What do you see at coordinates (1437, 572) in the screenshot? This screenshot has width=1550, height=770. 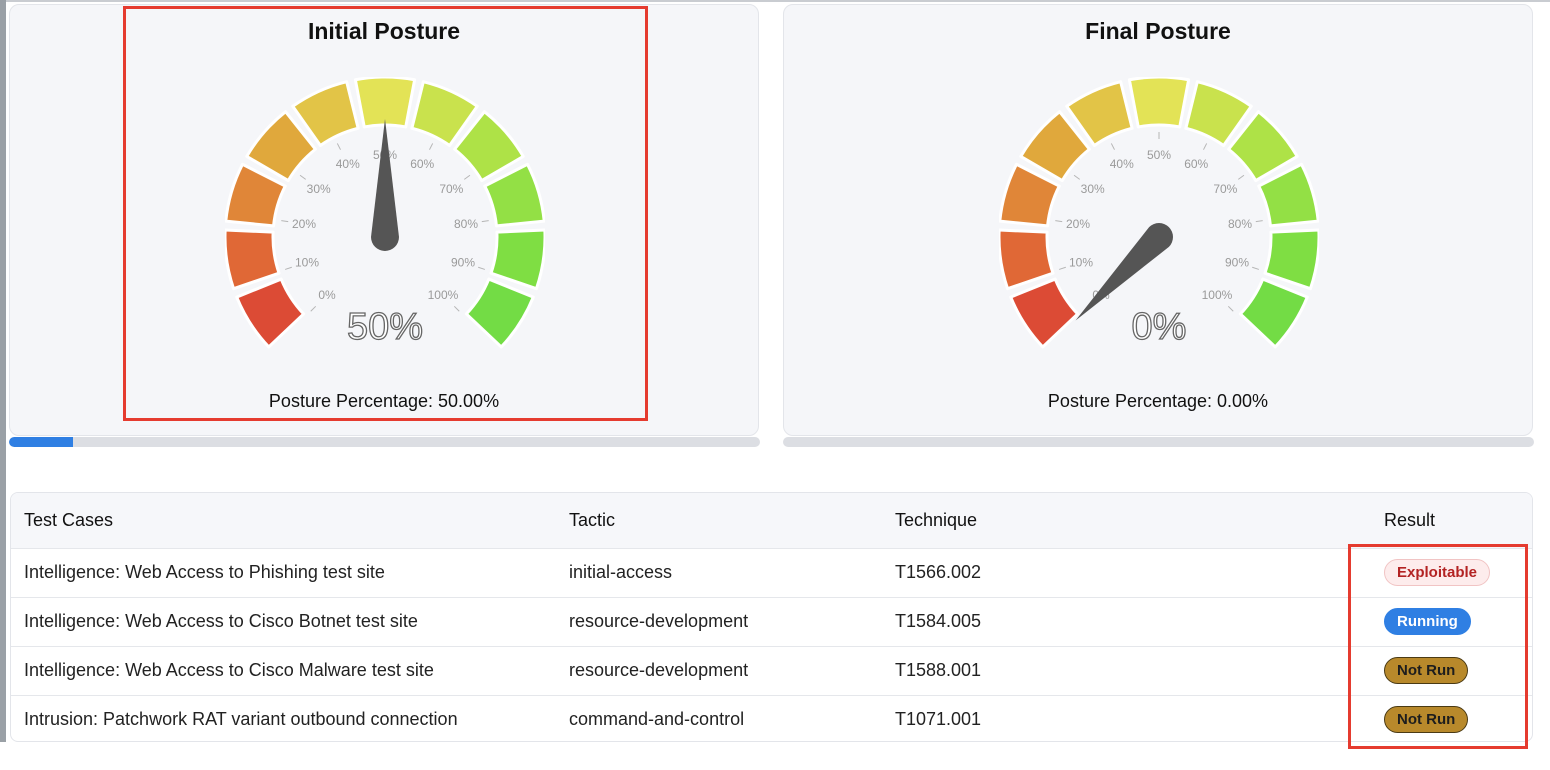 I see `status-badge: Exploitable` at bounding box center [1437, 572].